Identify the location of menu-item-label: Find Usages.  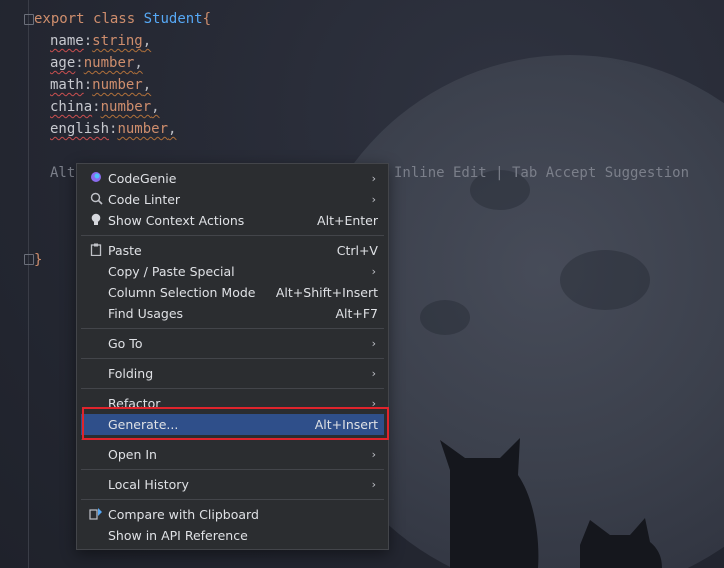
(146, 313).